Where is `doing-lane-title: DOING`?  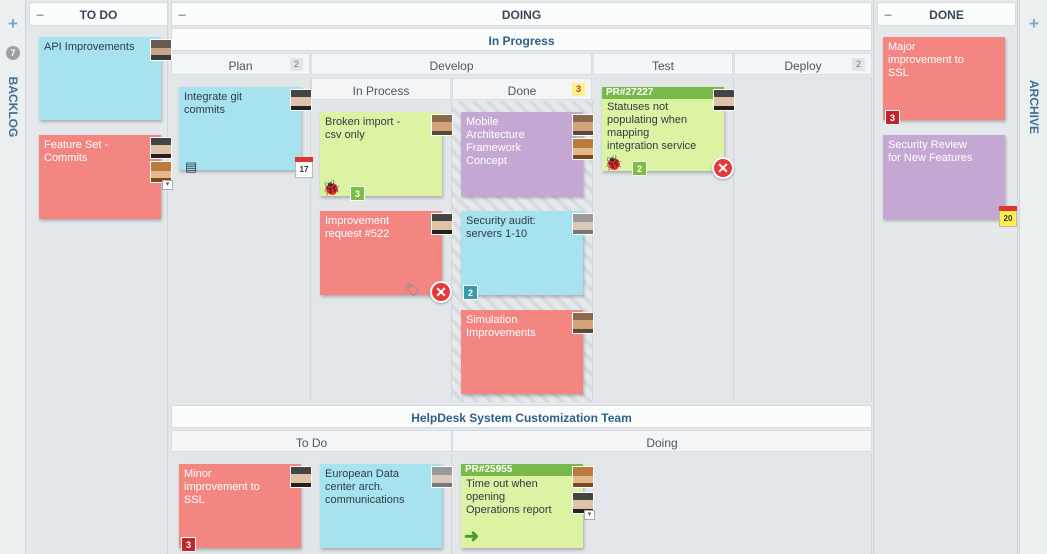
doing-lane-title: DOING is located at coordinates (521, 15).